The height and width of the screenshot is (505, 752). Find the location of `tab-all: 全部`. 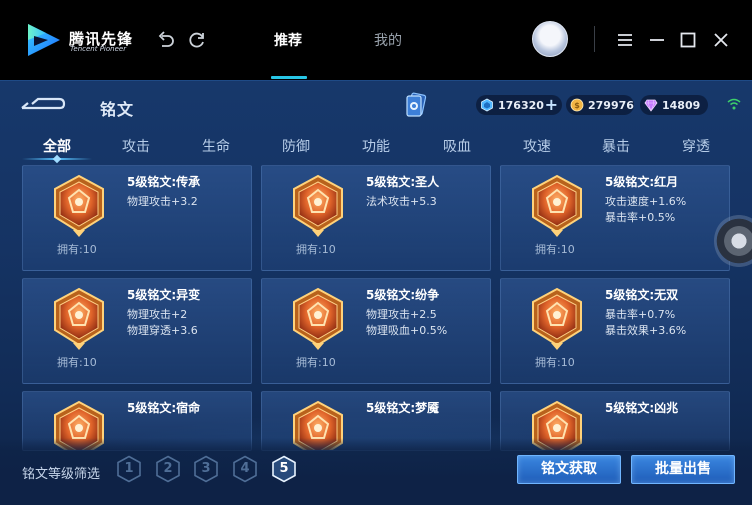

tab-all: 全部 is located at coordinates (57, 146).